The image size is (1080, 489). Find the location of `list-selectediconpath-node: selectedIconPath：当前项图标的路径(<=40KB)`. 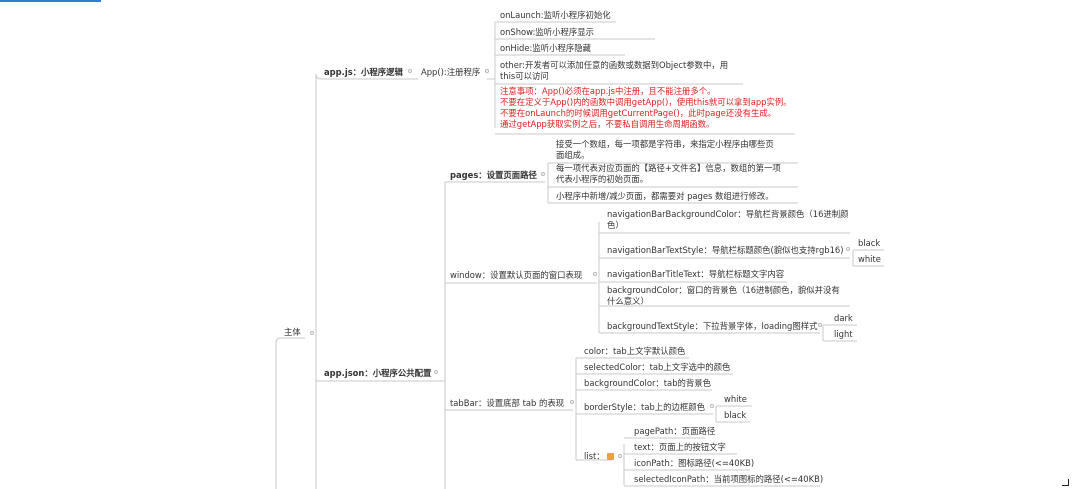

list-selectediconpath-node: selectedIconPath：当前项图标的路径(<=40KB) is located at coordinates (728, 479).